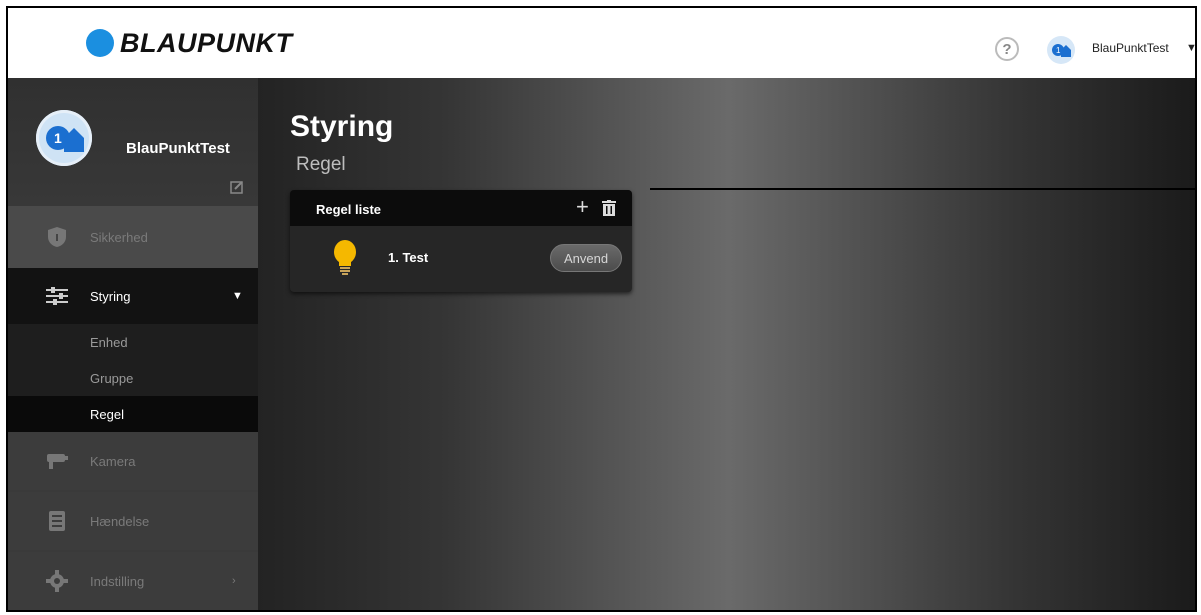 This screenshot has width=1201, height=615. I want to click on subitem-label: Regel, so click(107, 414).